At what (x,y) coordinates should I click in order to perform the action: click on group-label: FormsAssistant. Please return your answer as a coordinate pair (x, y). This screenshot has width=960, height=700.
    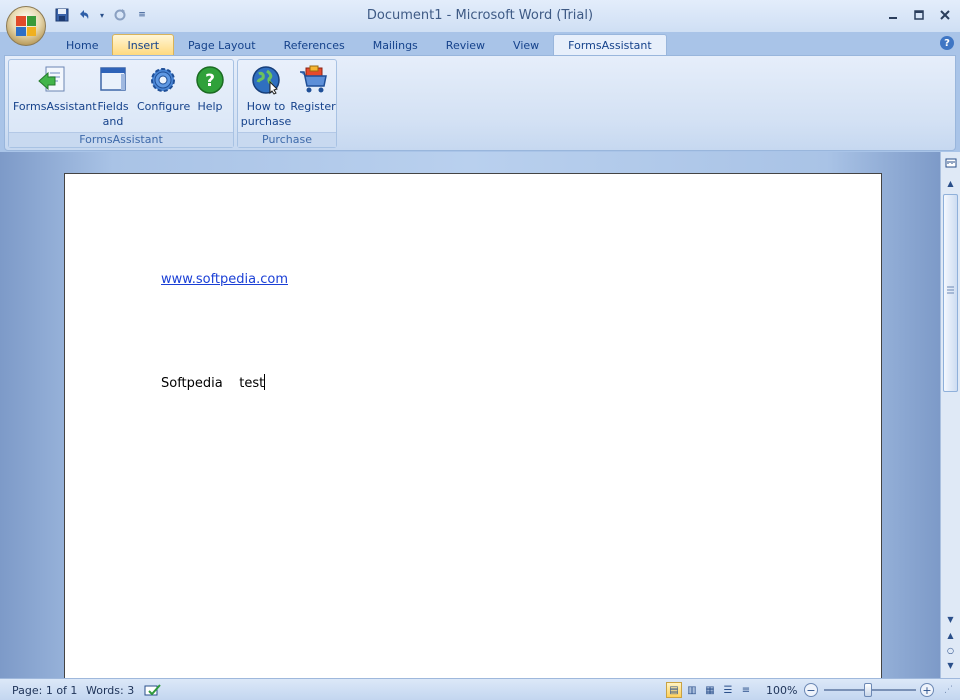
    Looking at the image, I should click on (121, 139).